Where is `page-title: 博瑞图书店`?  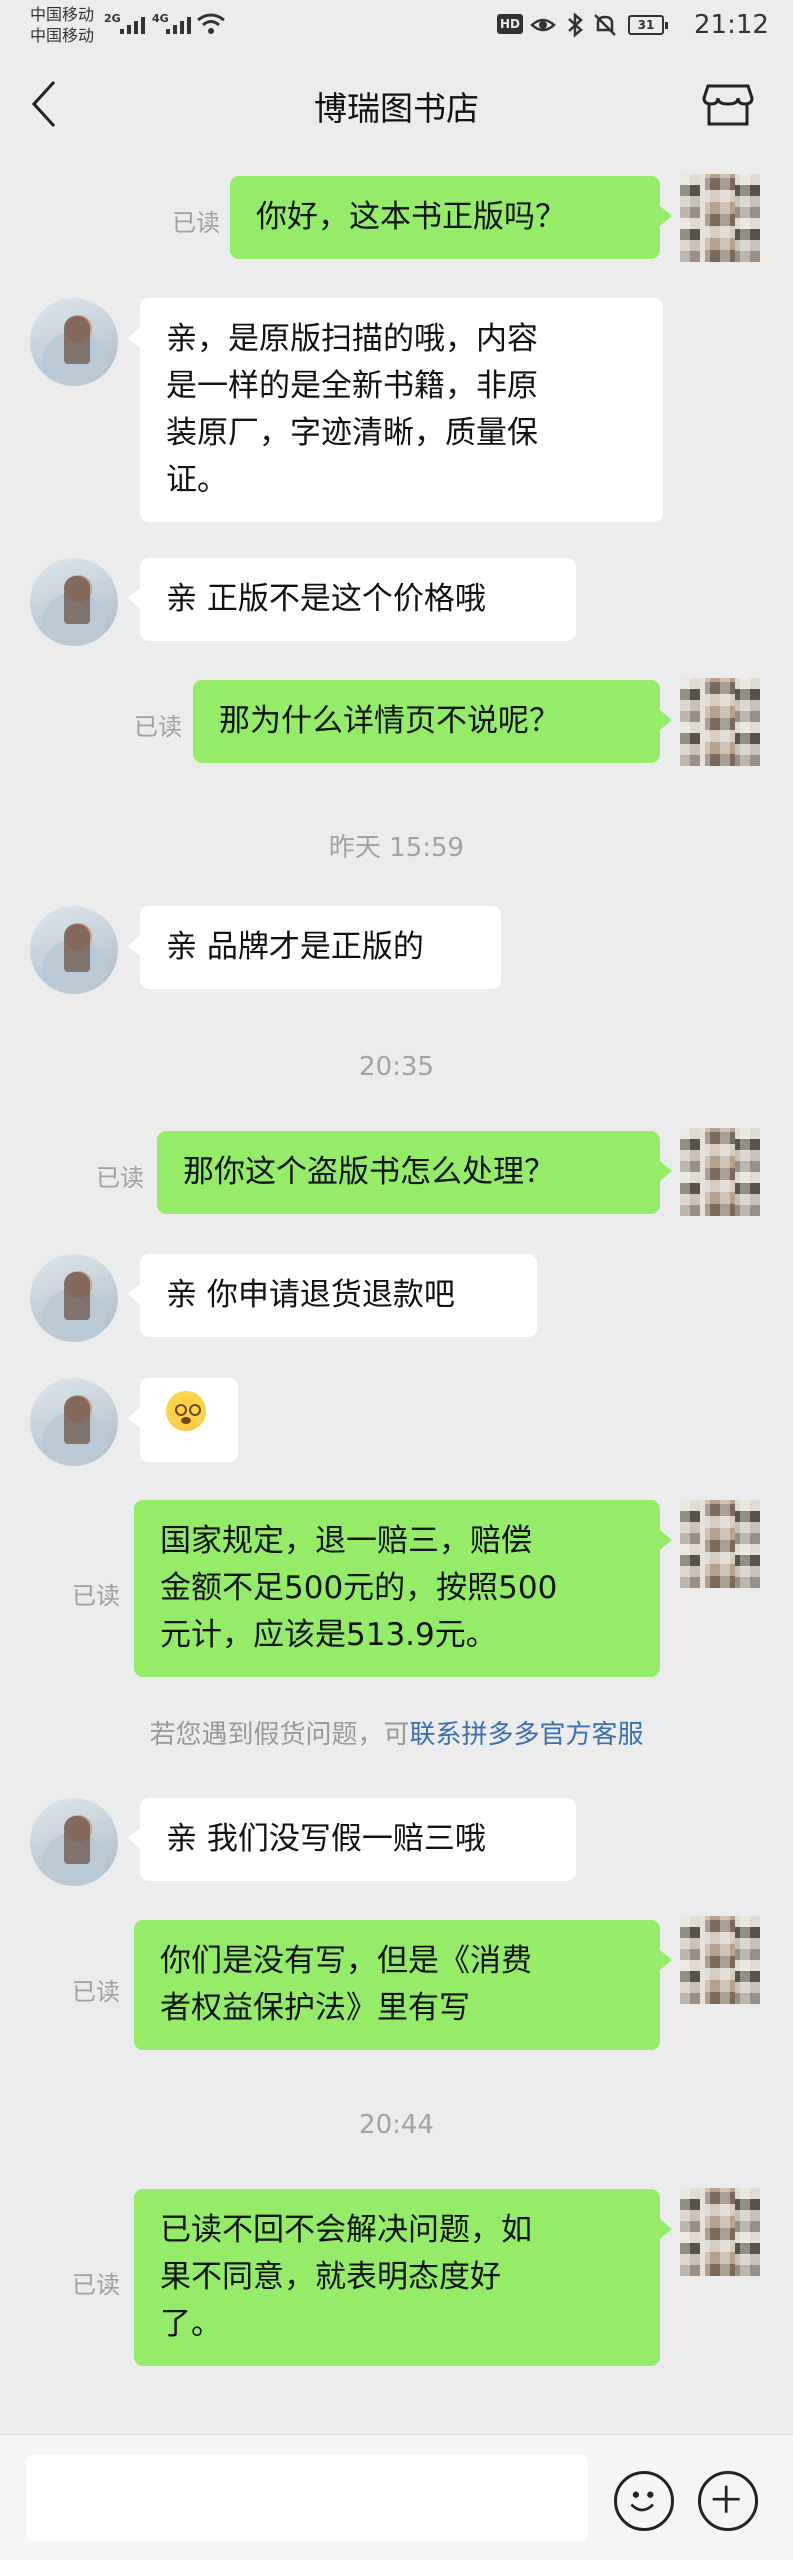
page-title: 博瑞图书店 is located at coordinates (396, 108).